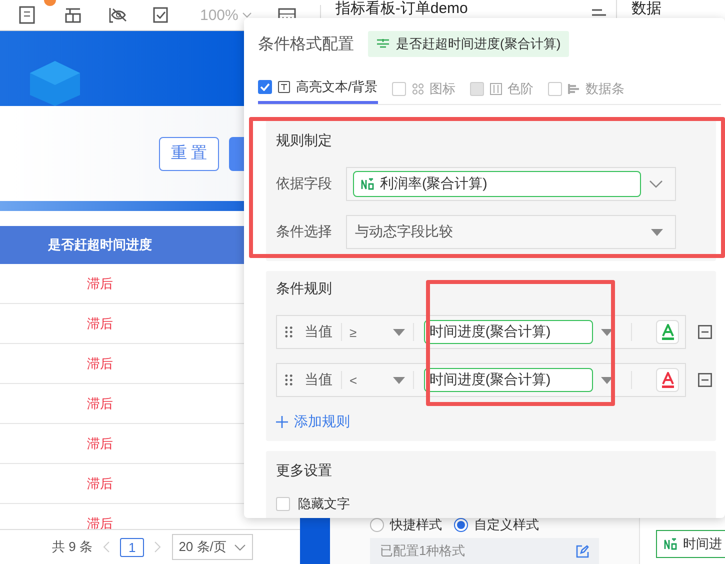  I want to click on text-icon, so click(284, 87).